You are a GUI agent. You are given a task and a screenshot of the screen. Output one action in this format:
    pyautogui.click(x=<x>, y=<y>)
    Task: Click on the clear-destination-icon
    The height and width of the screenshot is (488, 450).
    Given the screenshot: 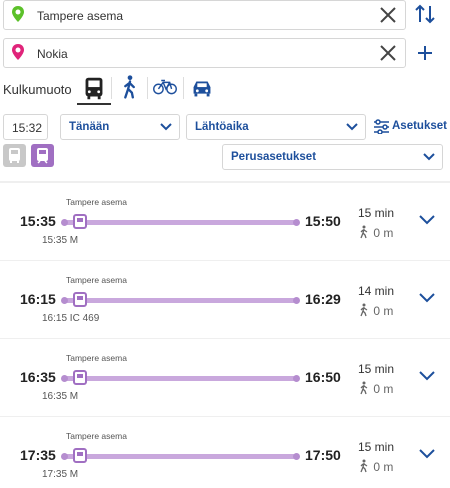 What is the action you would take?
    pyautogui.click(x=388, y=53)
    